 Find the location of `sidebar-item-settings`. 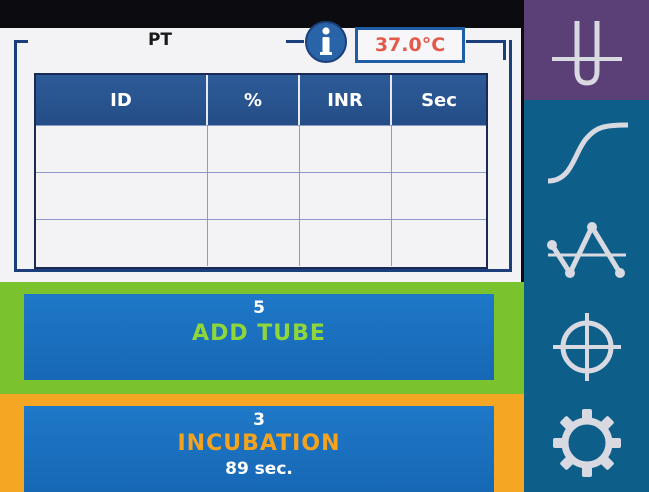

sidebar-item-settings is located at coordinates (586, 443).